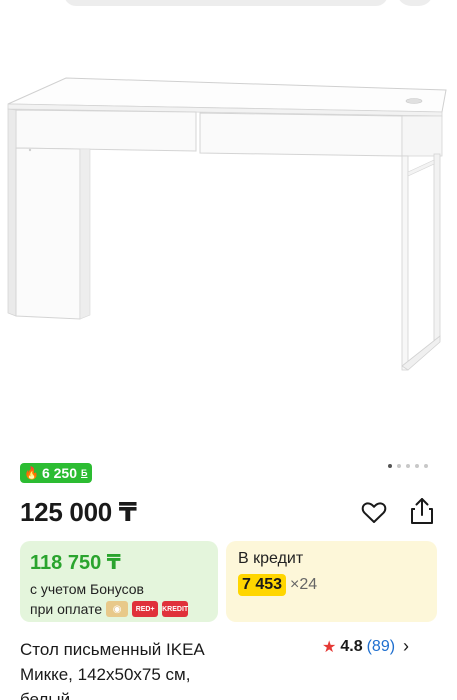  I want to click on top-bar, so click(228, 6).